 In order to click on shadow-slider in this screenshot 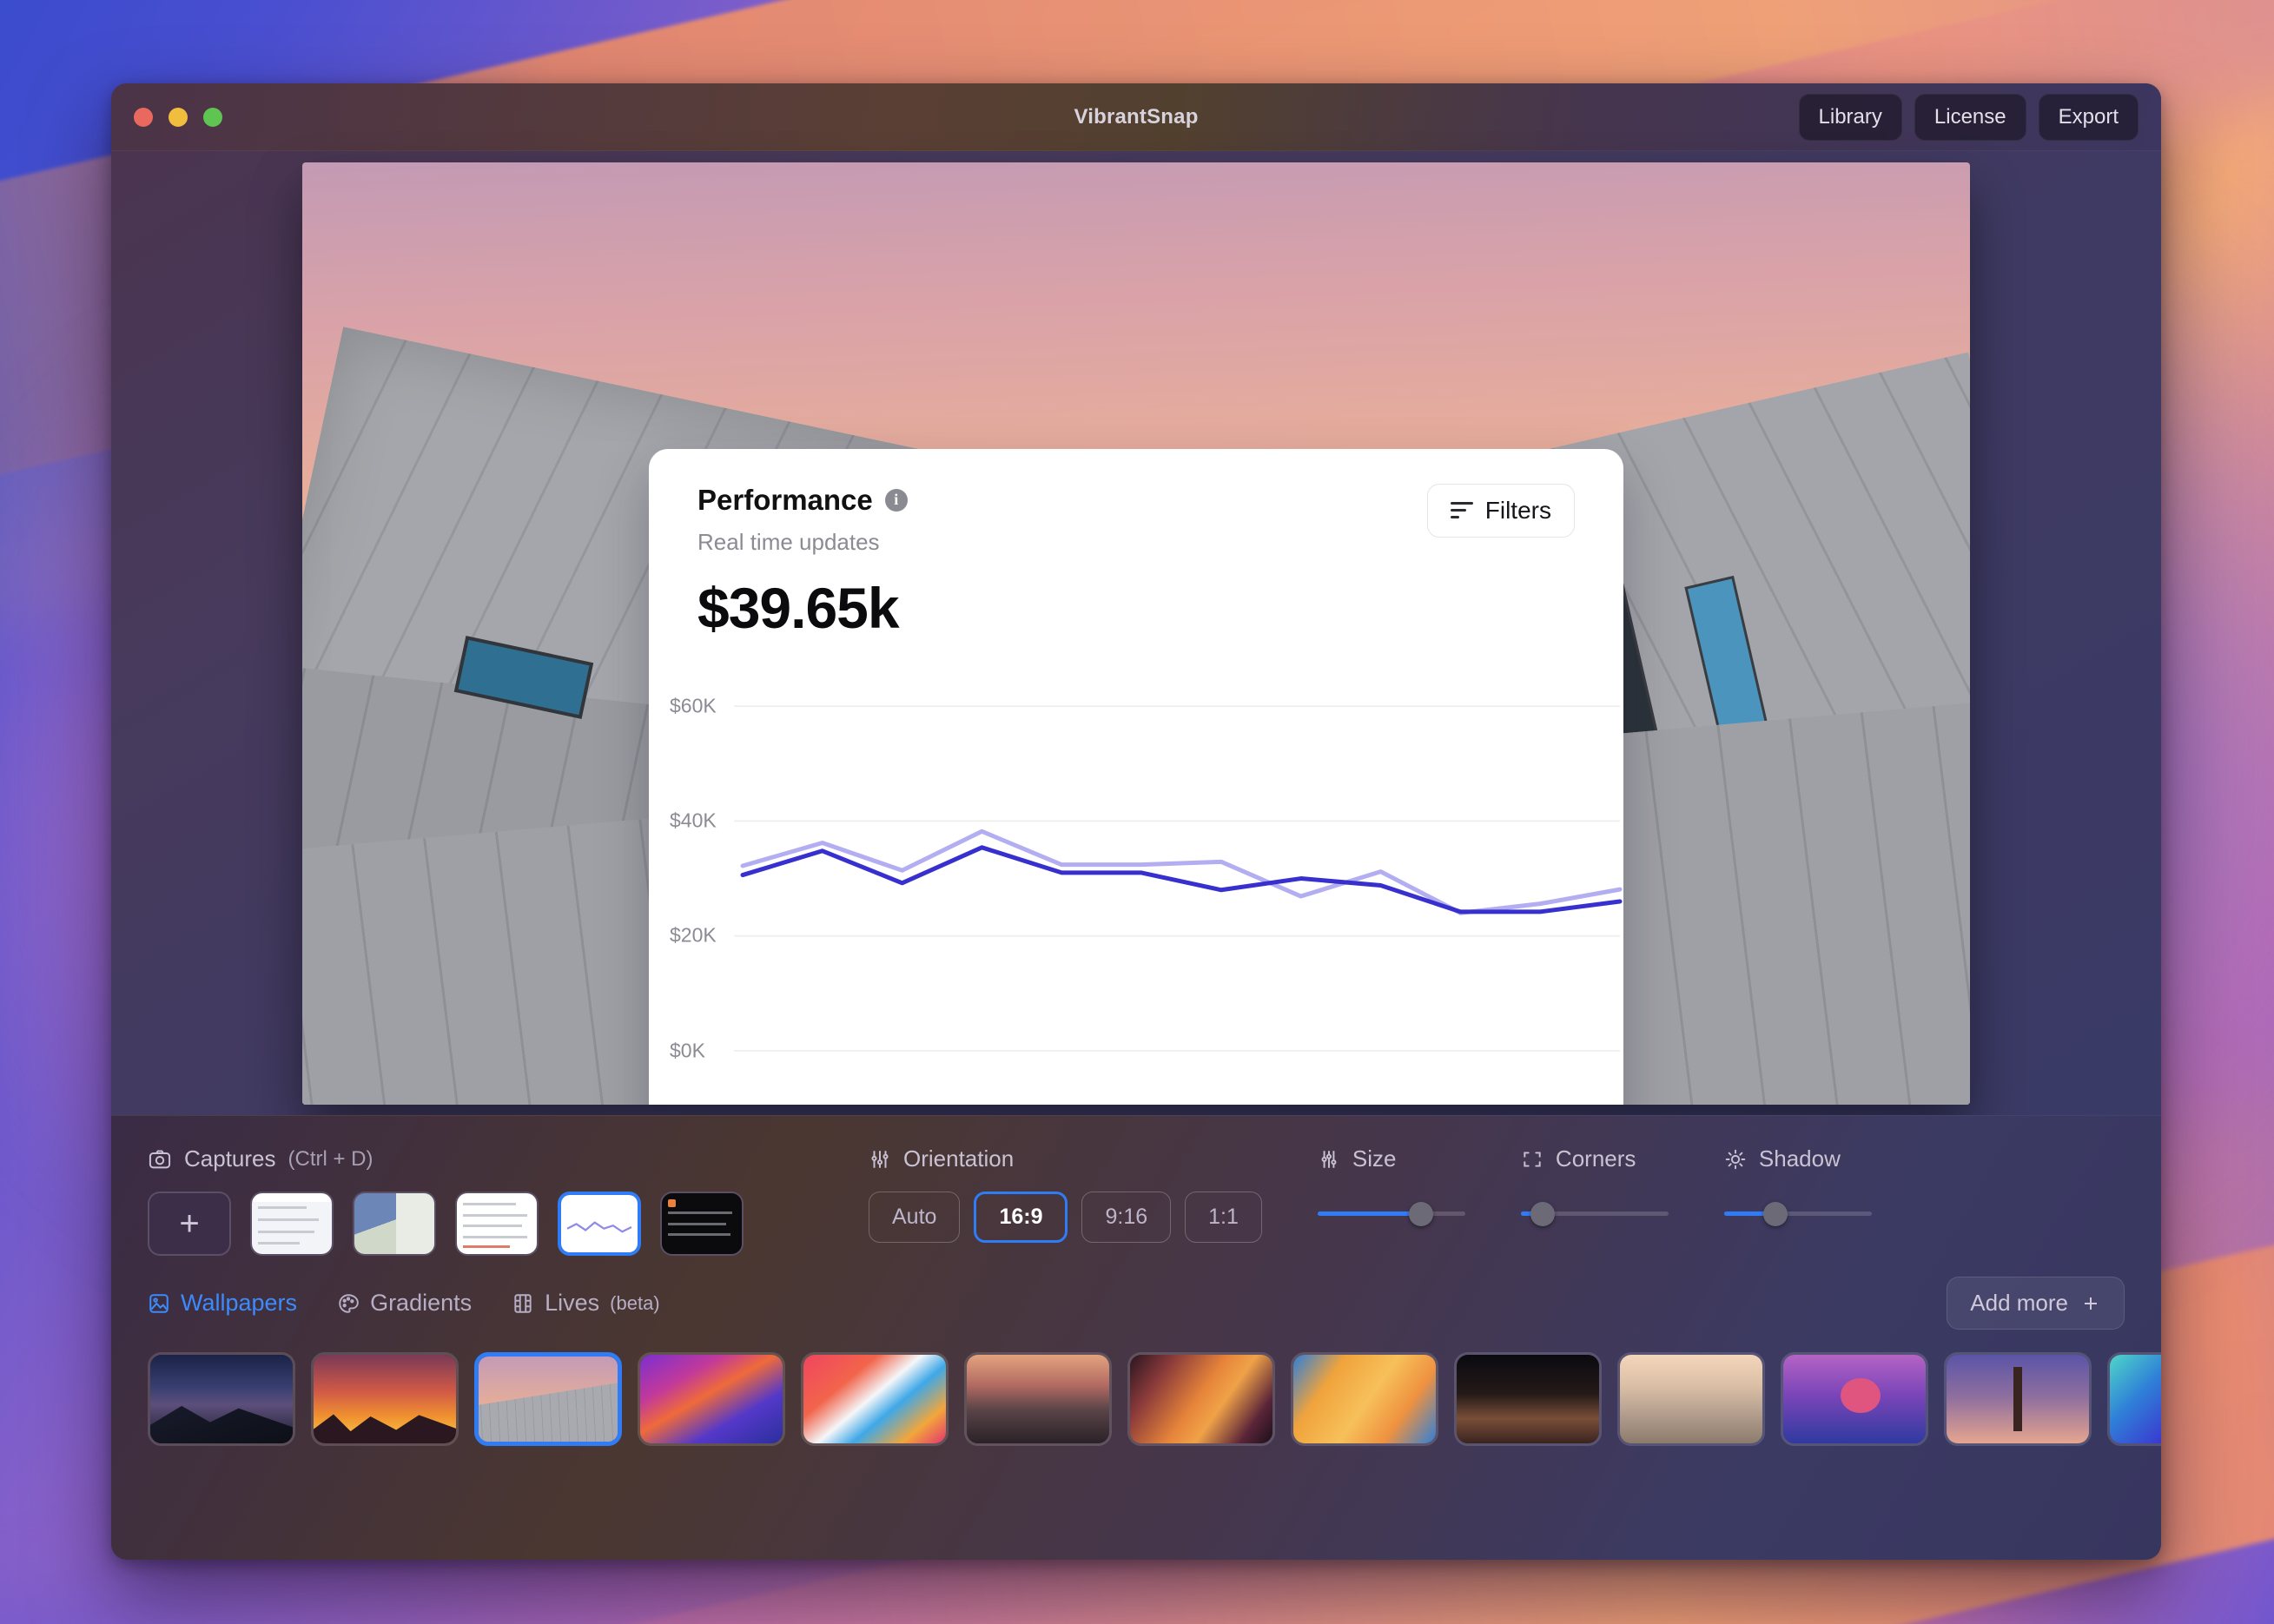, I will do `click(1797, 1213)`.